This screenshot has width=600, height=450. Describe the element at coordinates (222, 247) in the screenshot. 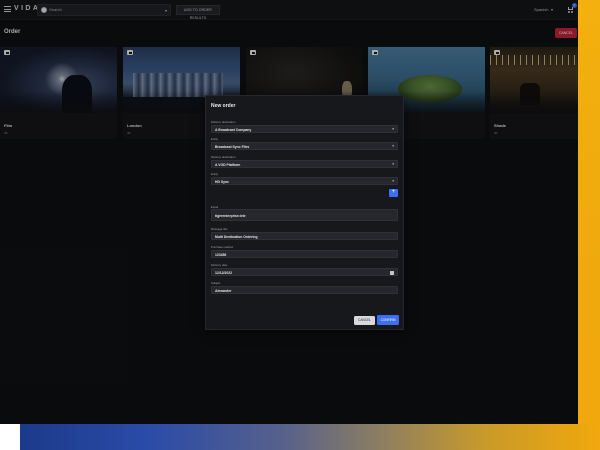

I see `field-label: Purchase method` at that location.